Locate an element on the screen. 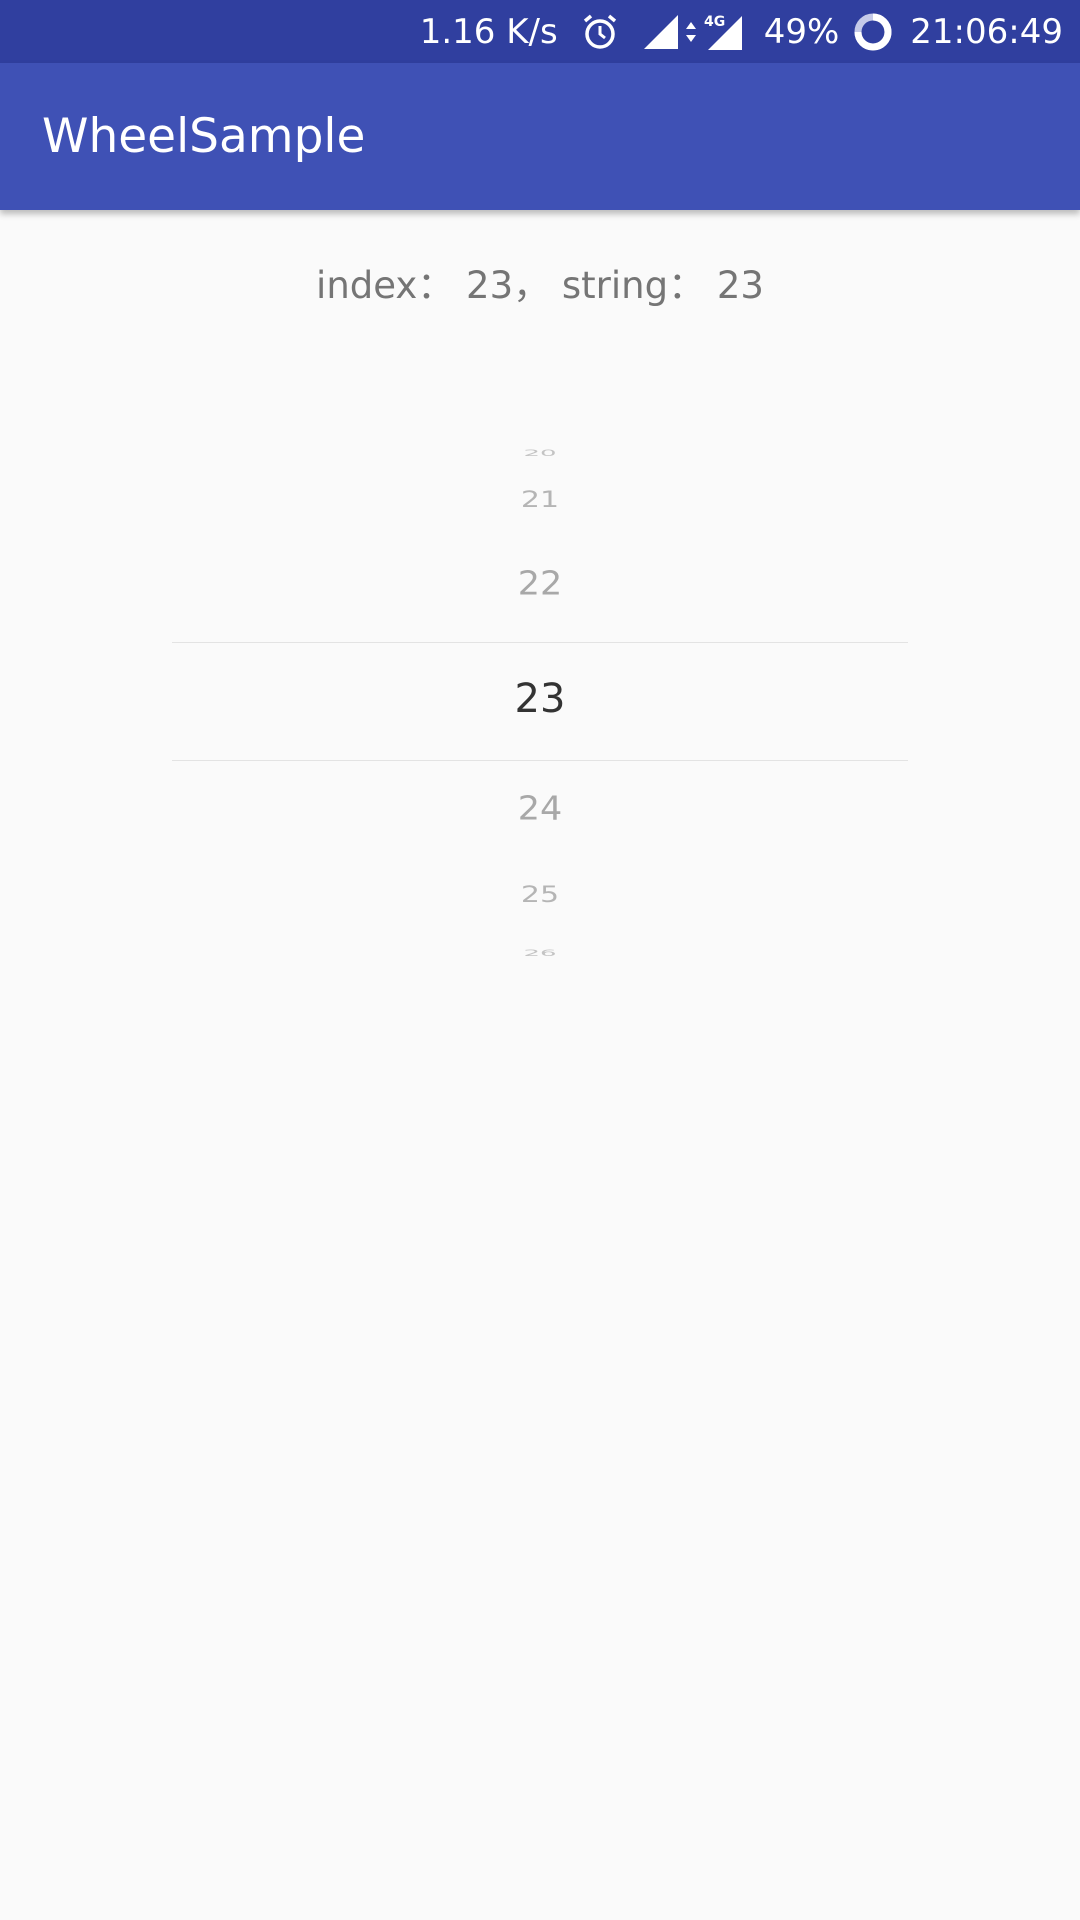  net-speed-text: 1.16 K/s is located at coordinates (488, 31).